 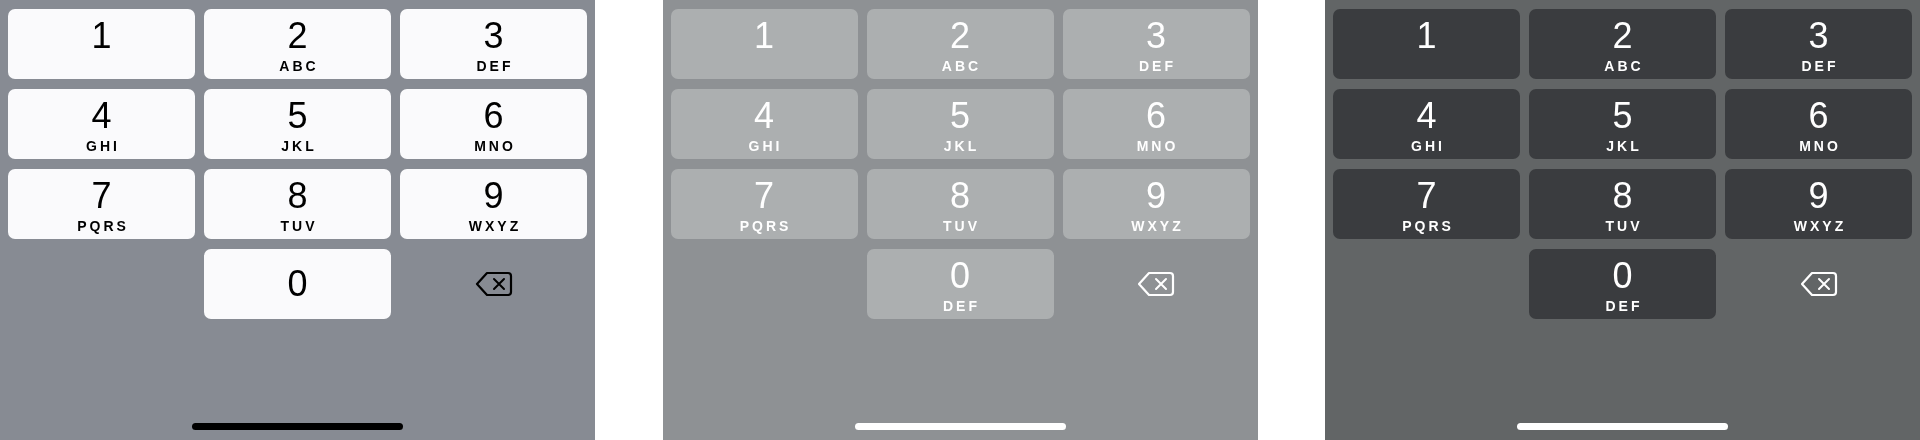 What do you see at coordinates (493, 284) in the screenshot?
I see `backspace-icon` at bounding box center [493, 284].